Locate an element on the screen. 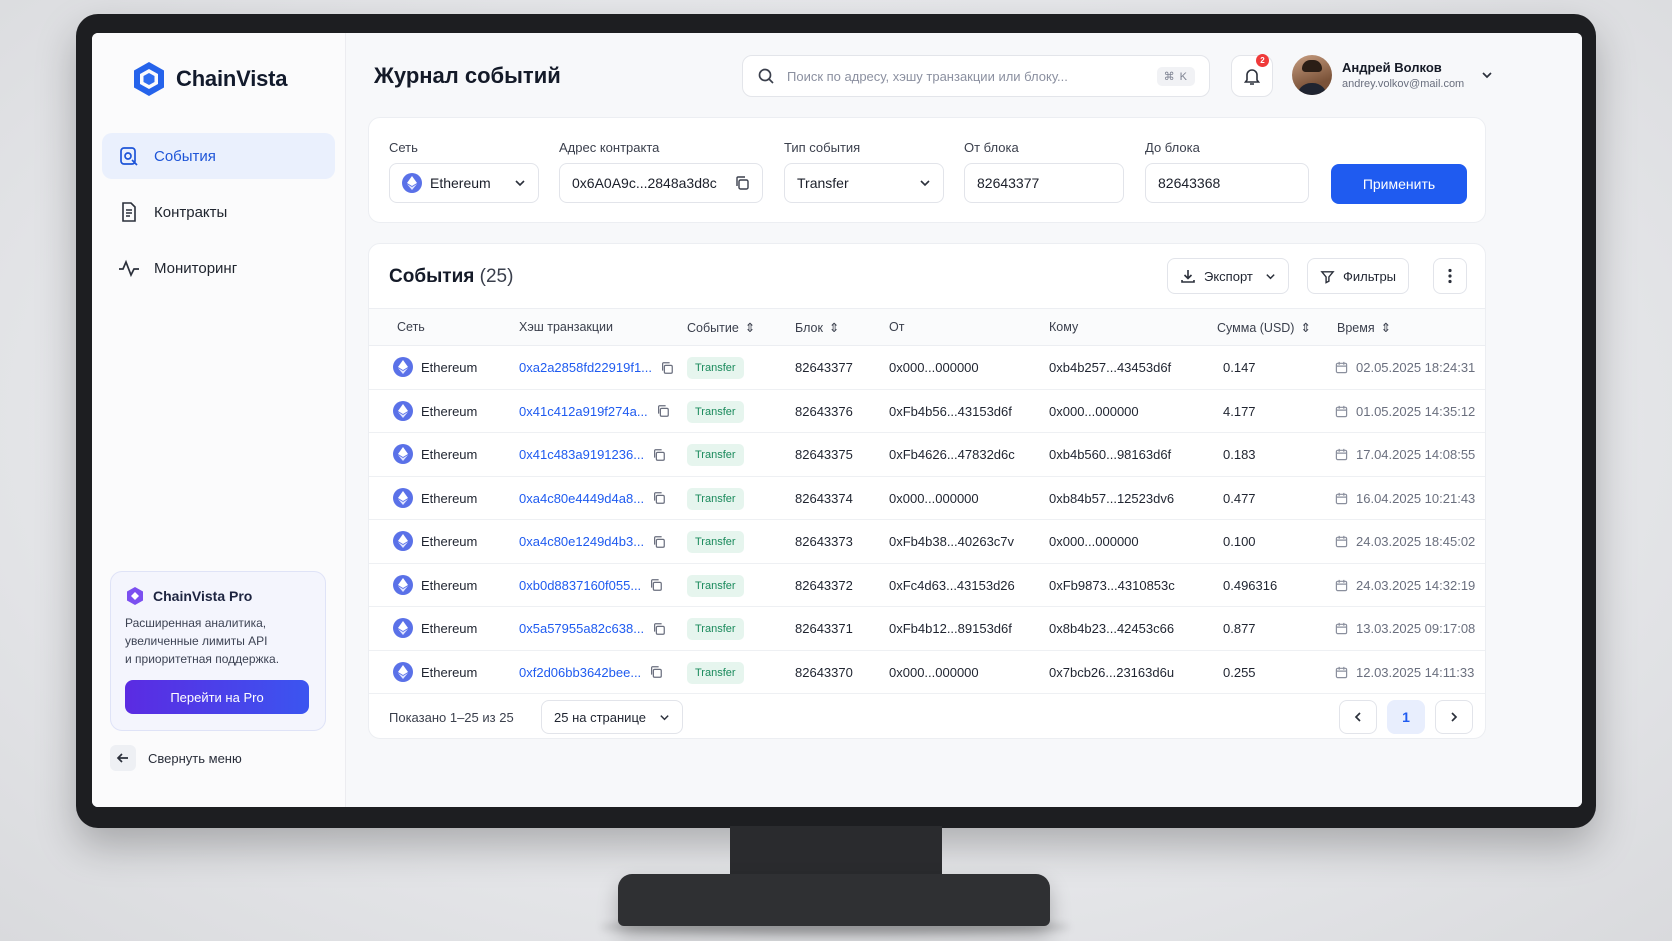 This screenshot has width=1672, height=941. notification-badge: 2 is located at coordinates (1262, 60).